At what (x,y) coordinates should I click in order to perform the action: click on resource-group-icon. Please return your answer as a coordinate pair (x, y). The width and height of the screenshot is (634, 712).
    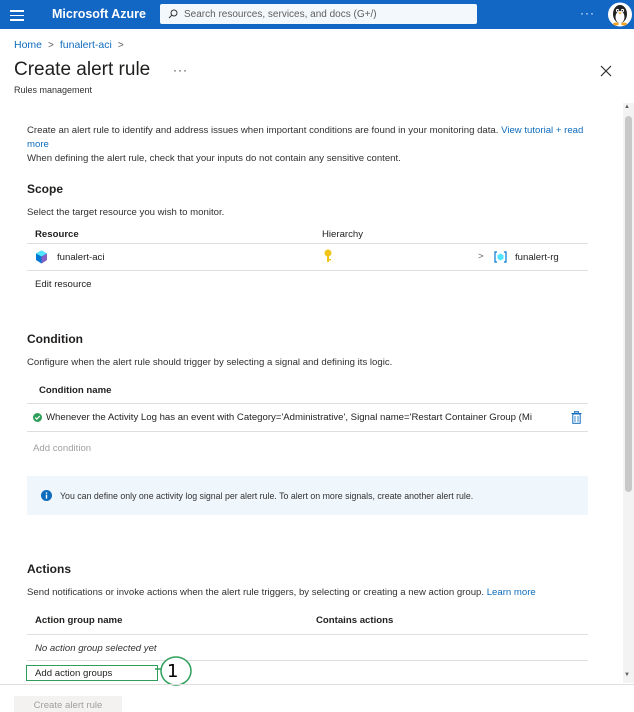
    Looking at the image, I should click on (500, 257).